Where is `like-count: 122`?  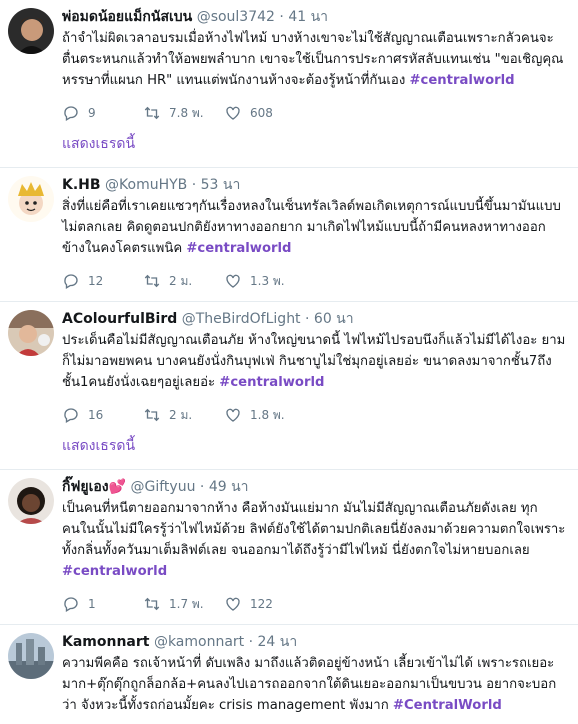
like-count: 122 is located at coordinates (261, 604).